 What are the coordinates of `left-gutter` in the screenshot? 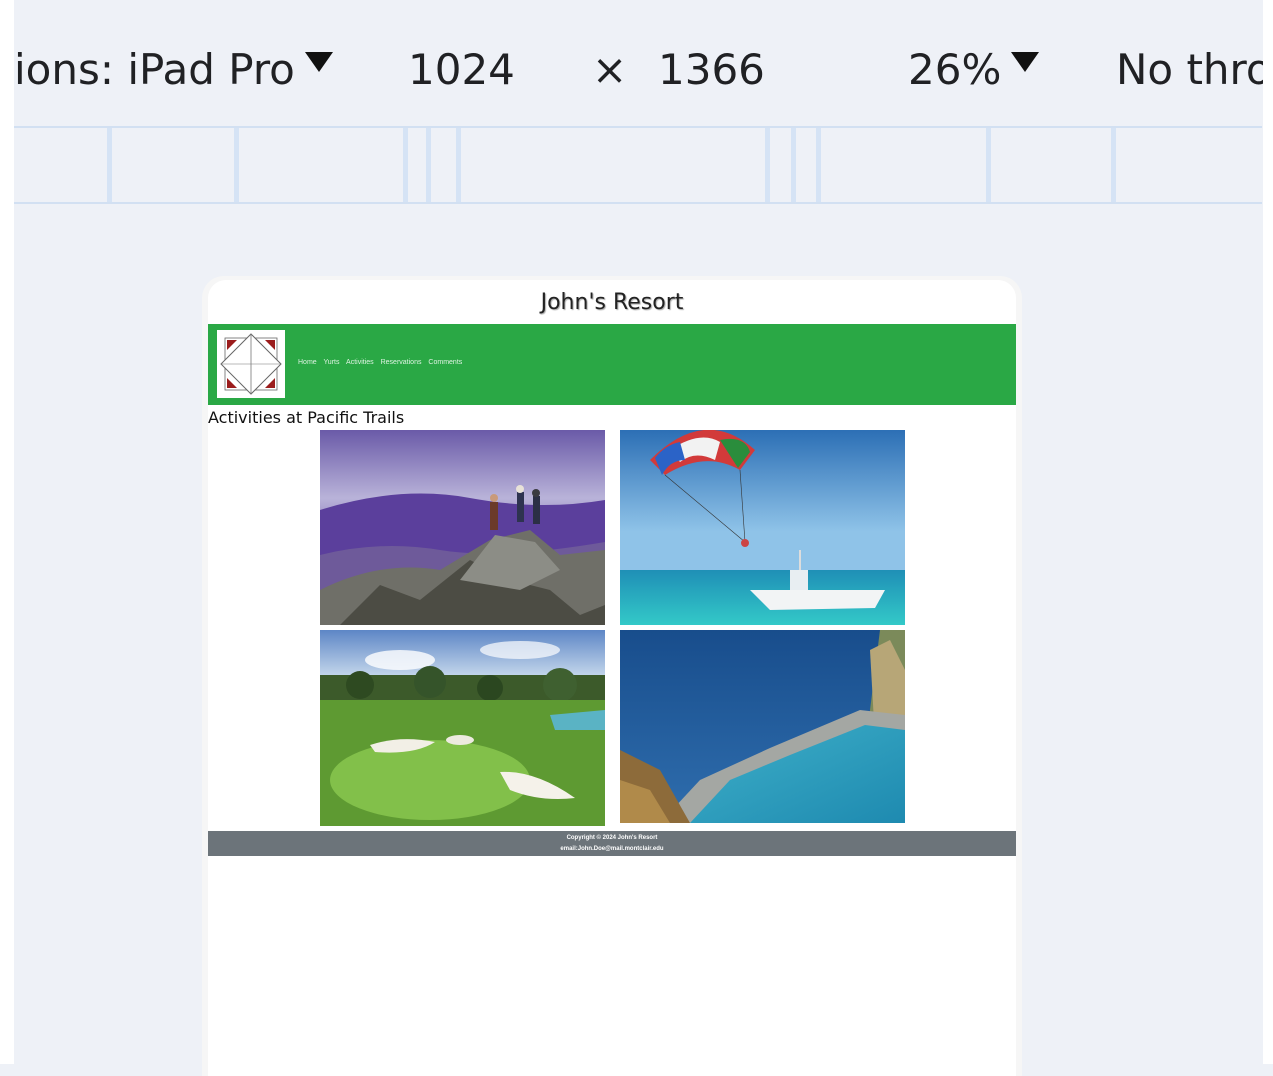 It's located at (7, 532).